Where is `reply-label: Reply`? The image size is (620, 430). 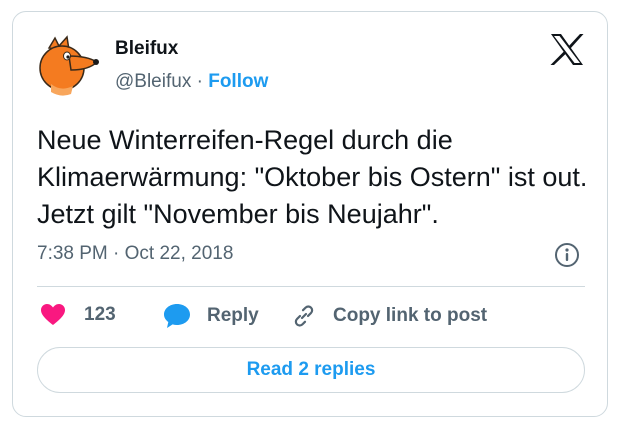 reply-label: Reply is located at coordinates (233, 315).